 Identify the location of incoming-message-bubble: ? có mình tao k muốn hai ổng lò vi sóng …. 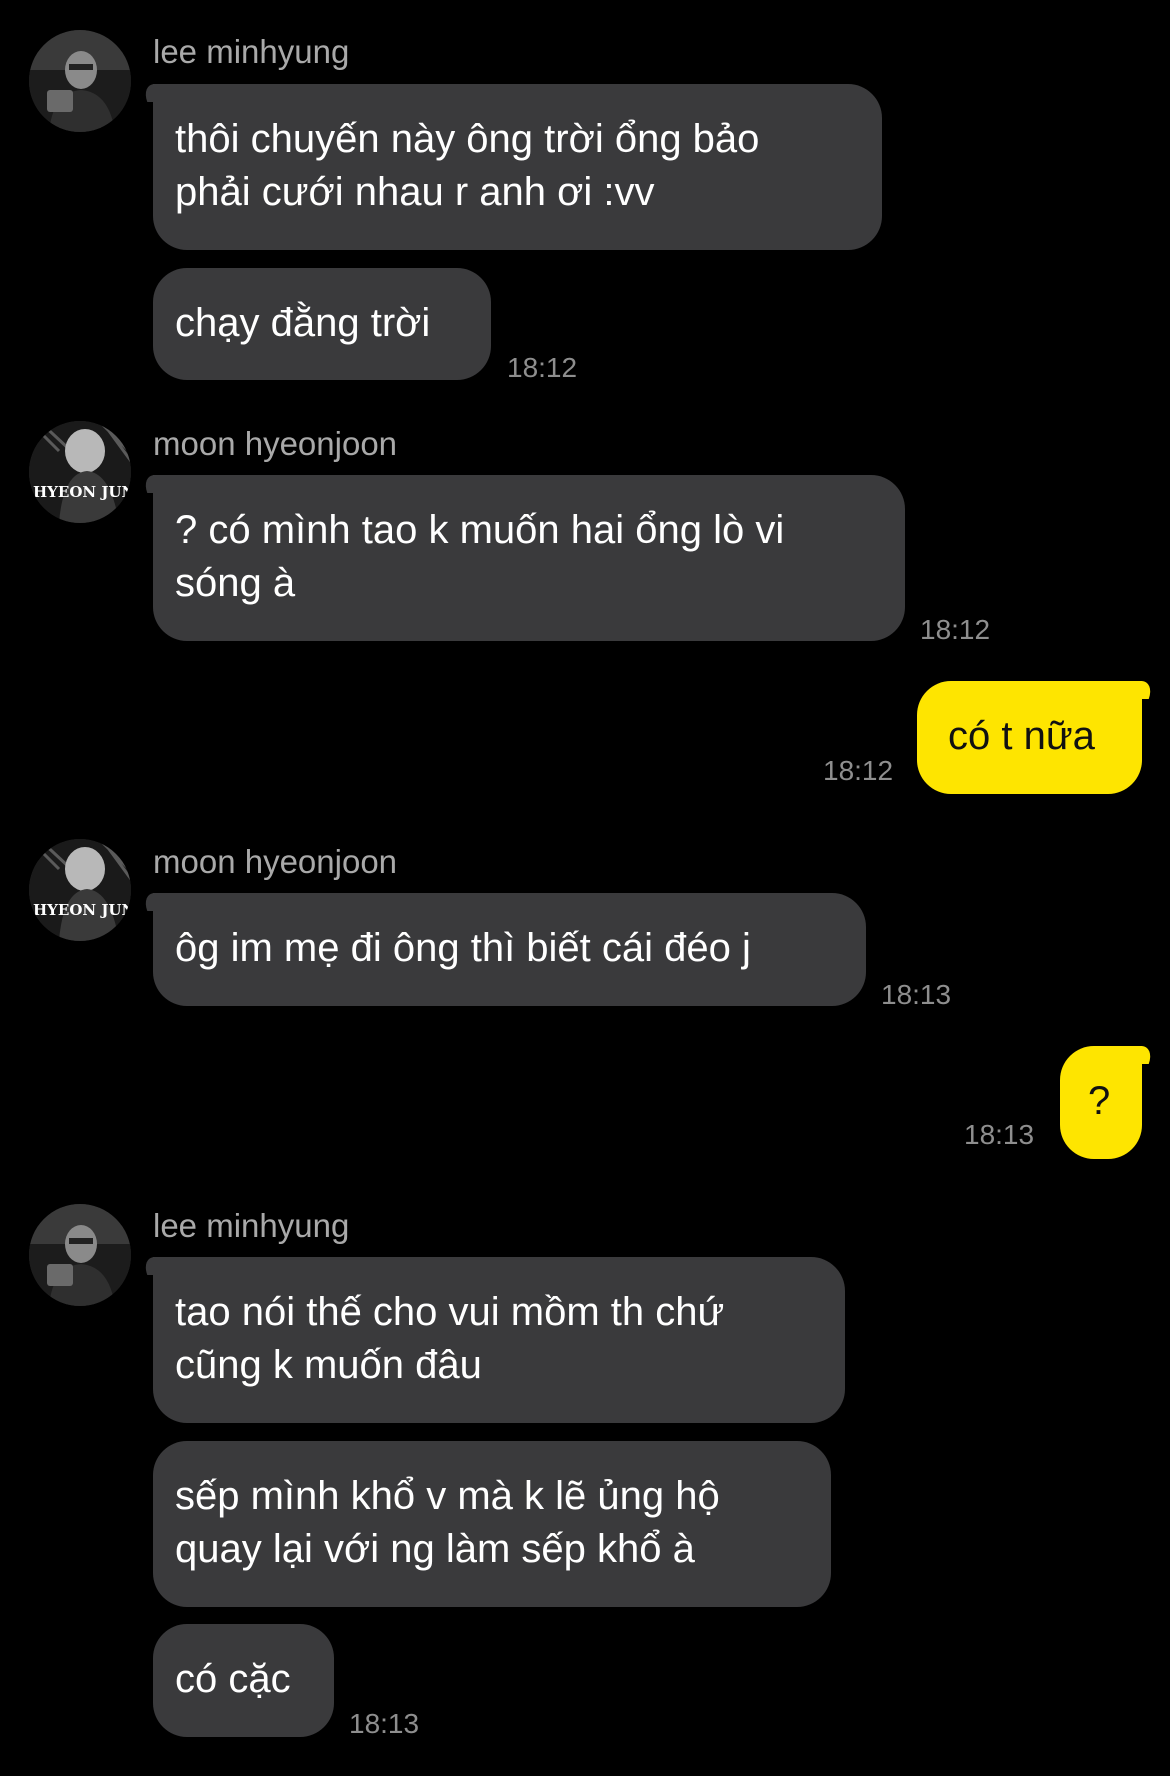
(529, 558).